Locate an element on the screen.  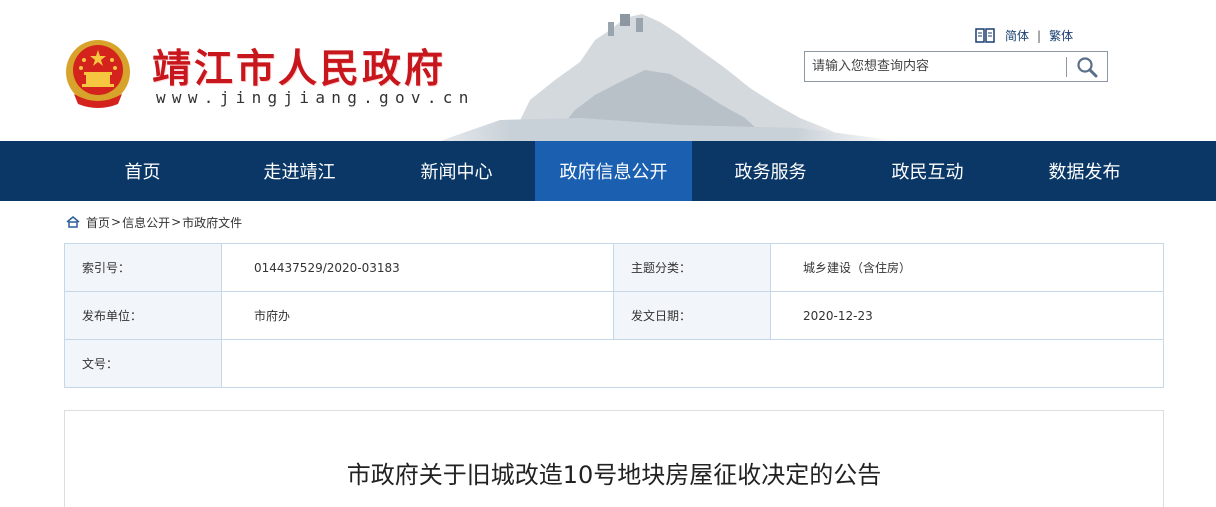
topic-value: 城乡建设（含住房） is located at coordinates (967, 267).